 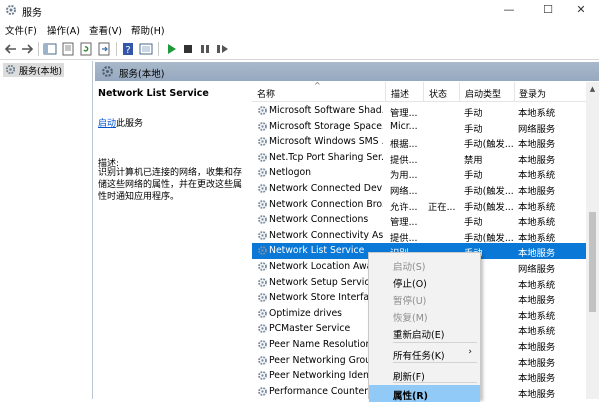 I want to click on show-hide-console-tree-icon, so click(x=50, y=49).